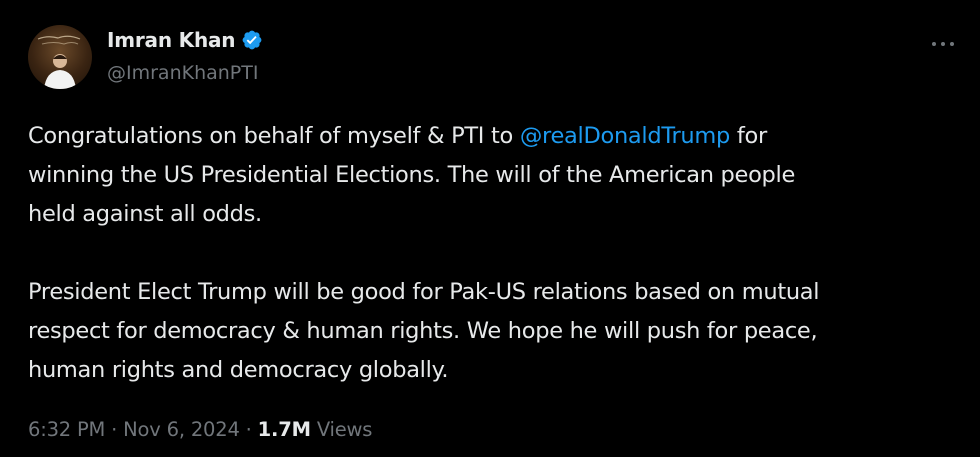 The height and width of the screenshot is (457, 980). I want to click on mention-link: @realDonaldTrump, so click(625, 136).